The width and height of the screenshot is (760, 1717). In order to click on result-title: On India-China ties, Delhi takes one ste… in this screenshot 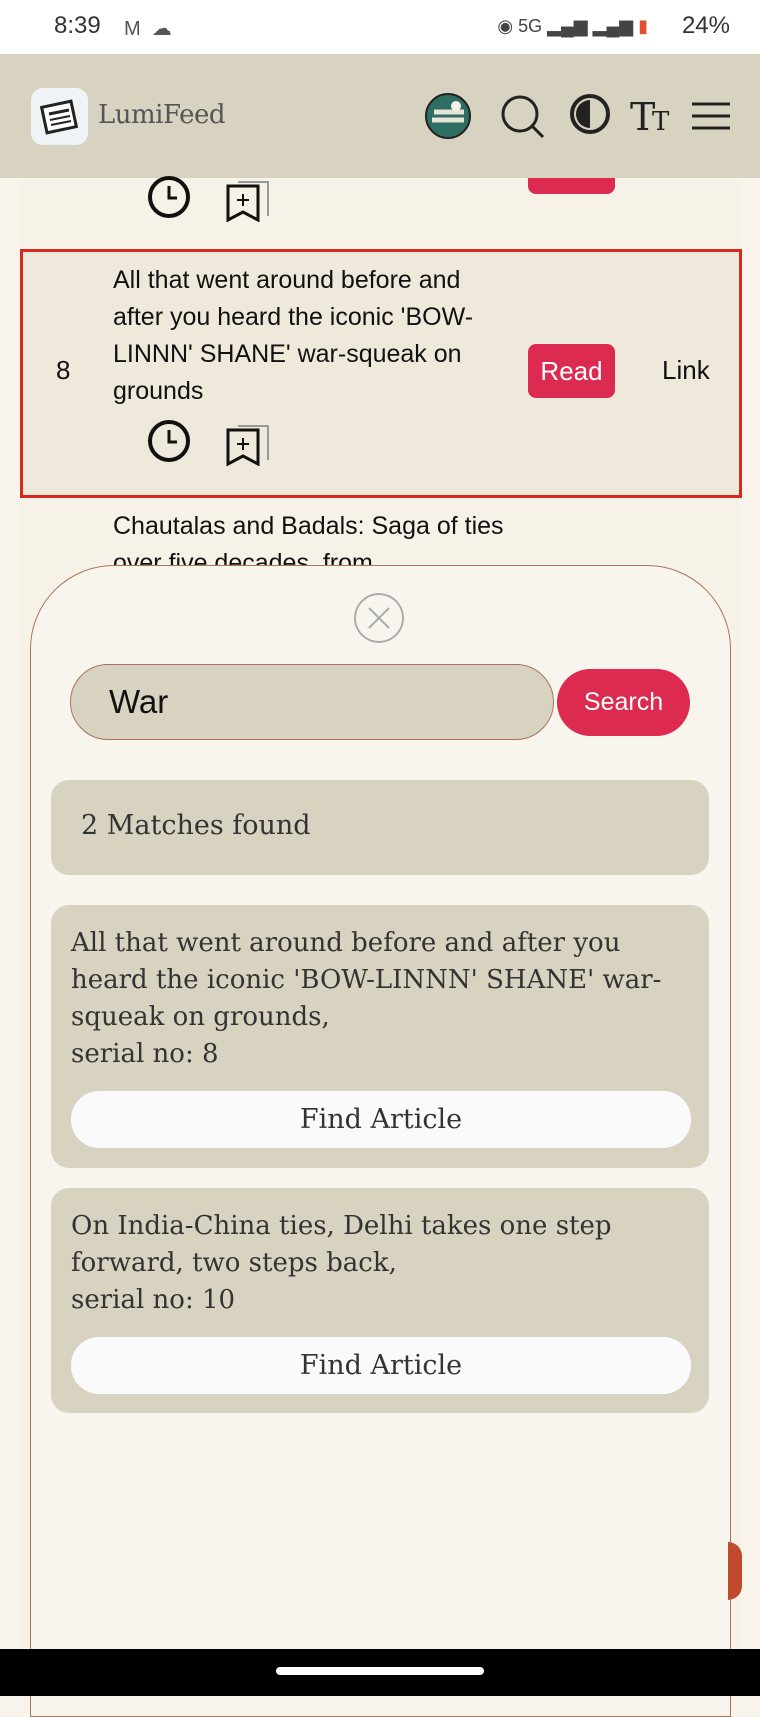, I will do `click(341, 1244)`.